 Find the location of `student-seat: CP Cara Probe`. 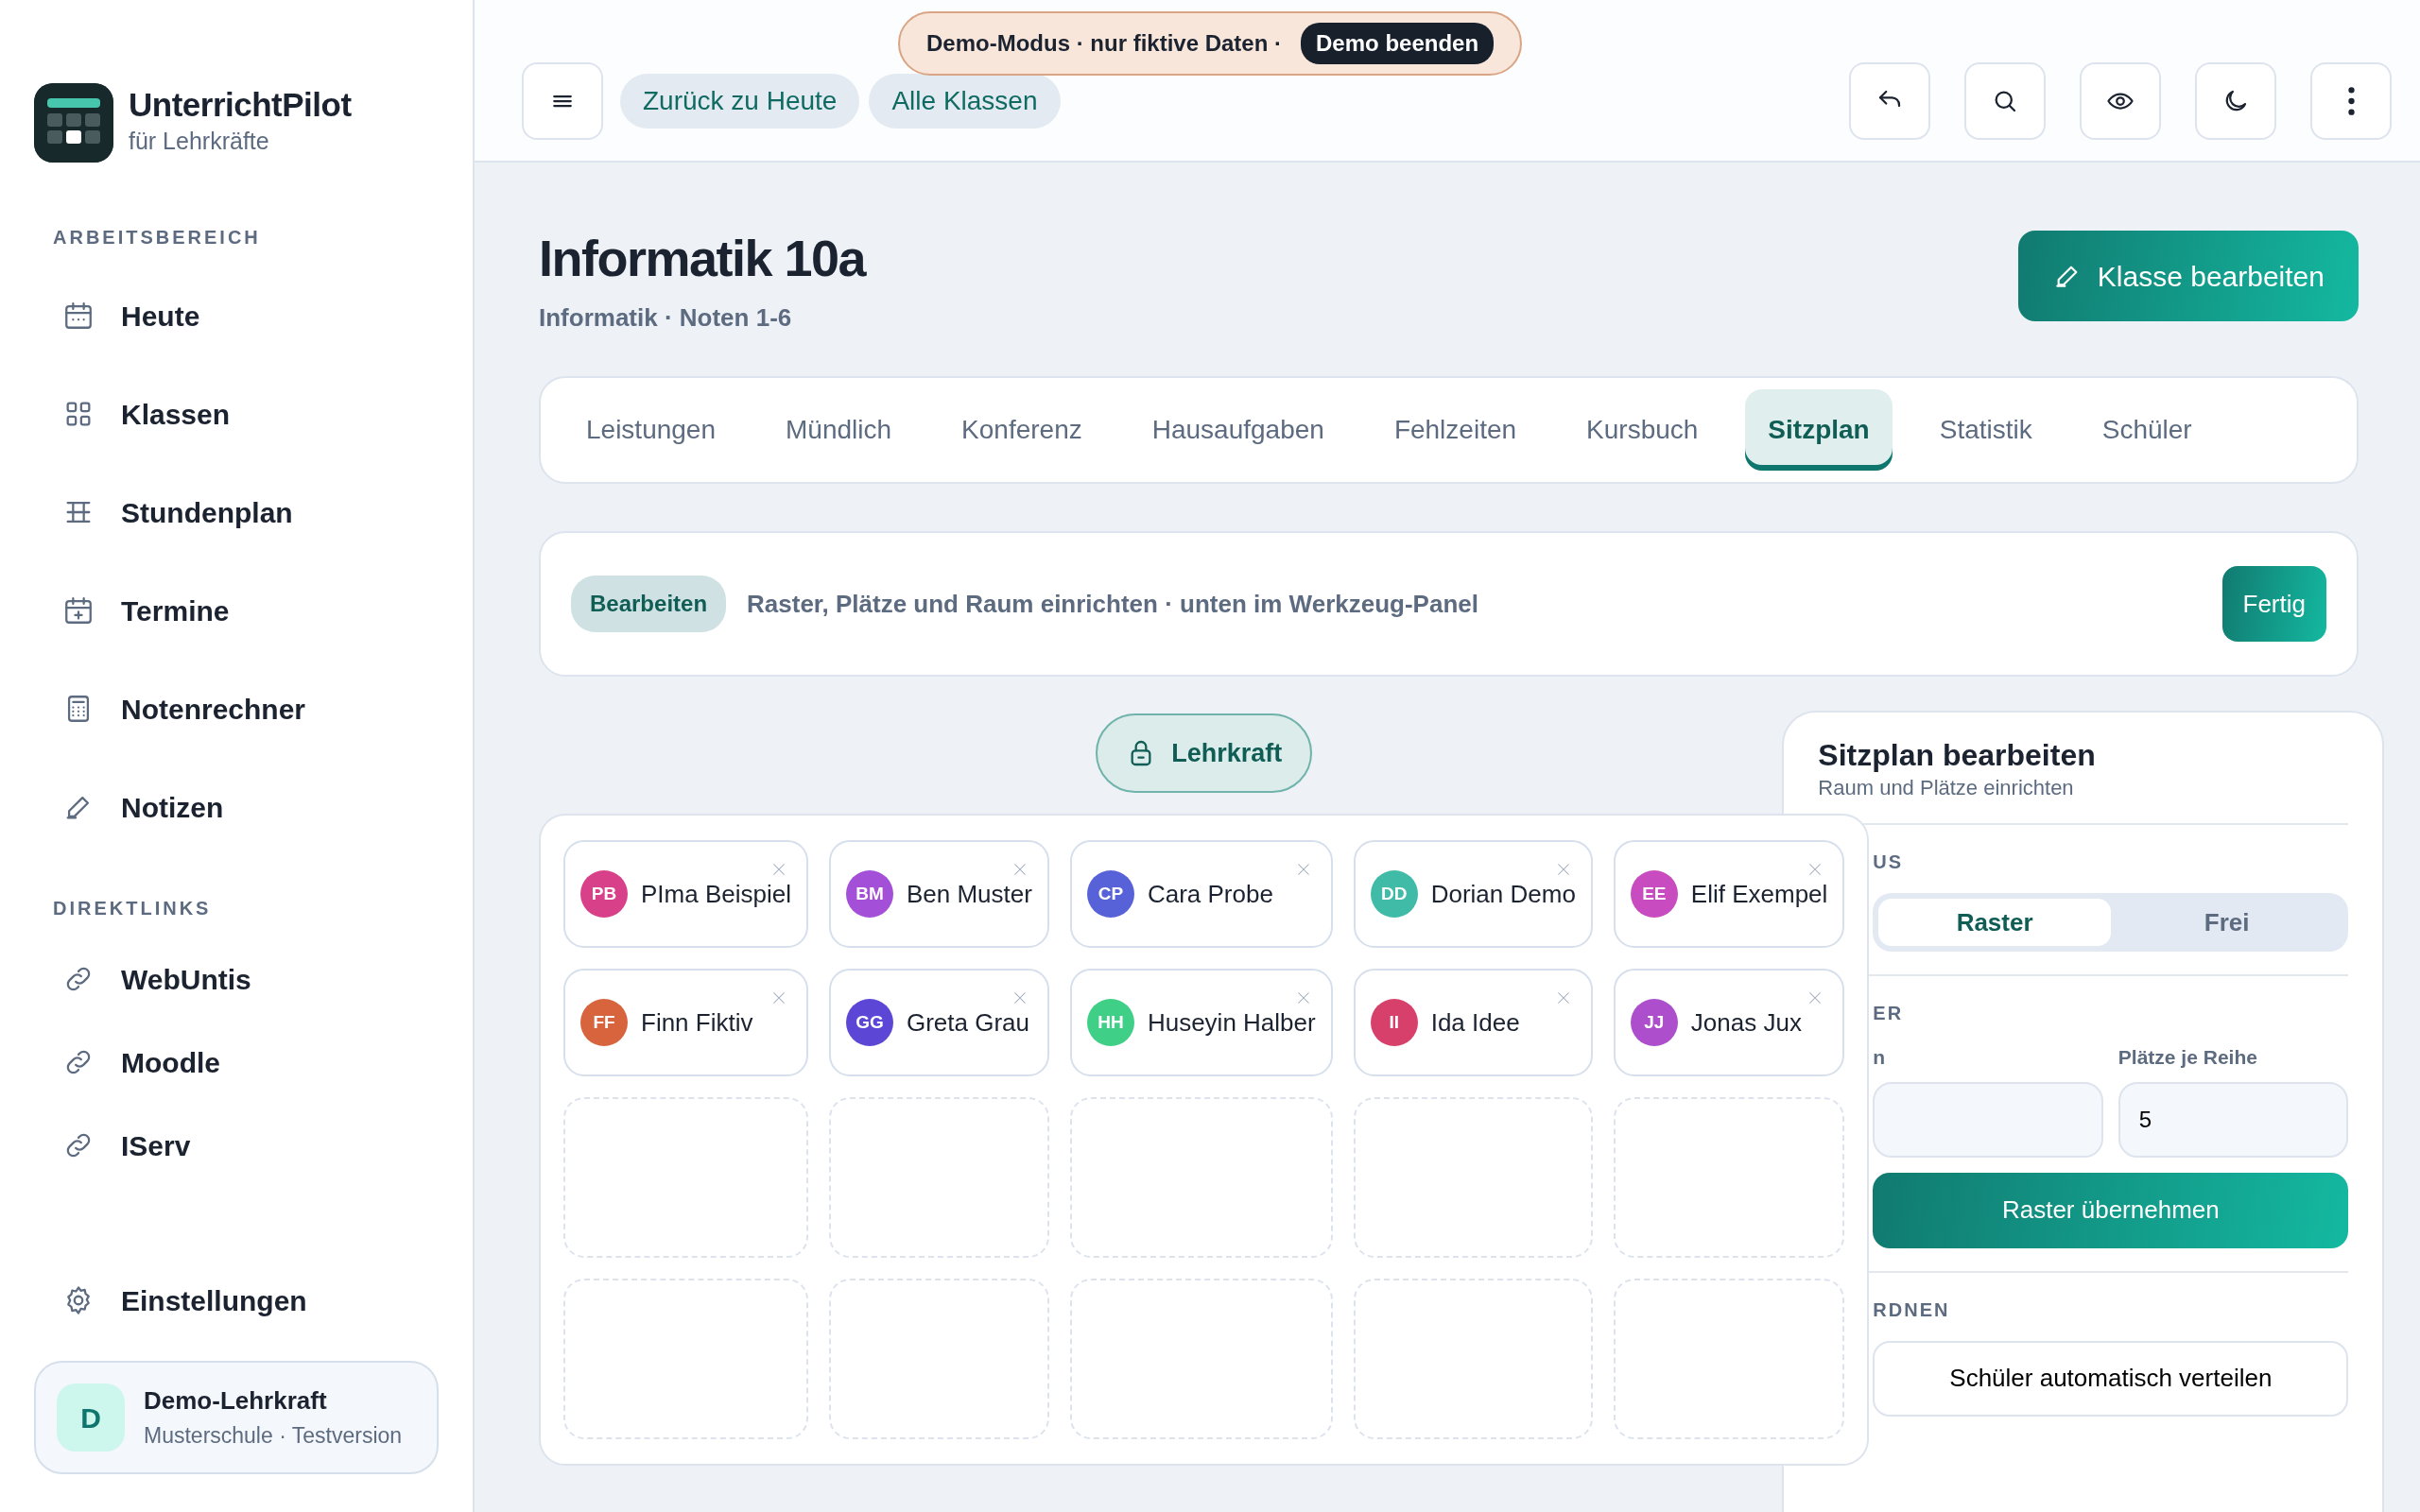

student-seat: CP Cara Probe is located at coordinates (1201, 894).